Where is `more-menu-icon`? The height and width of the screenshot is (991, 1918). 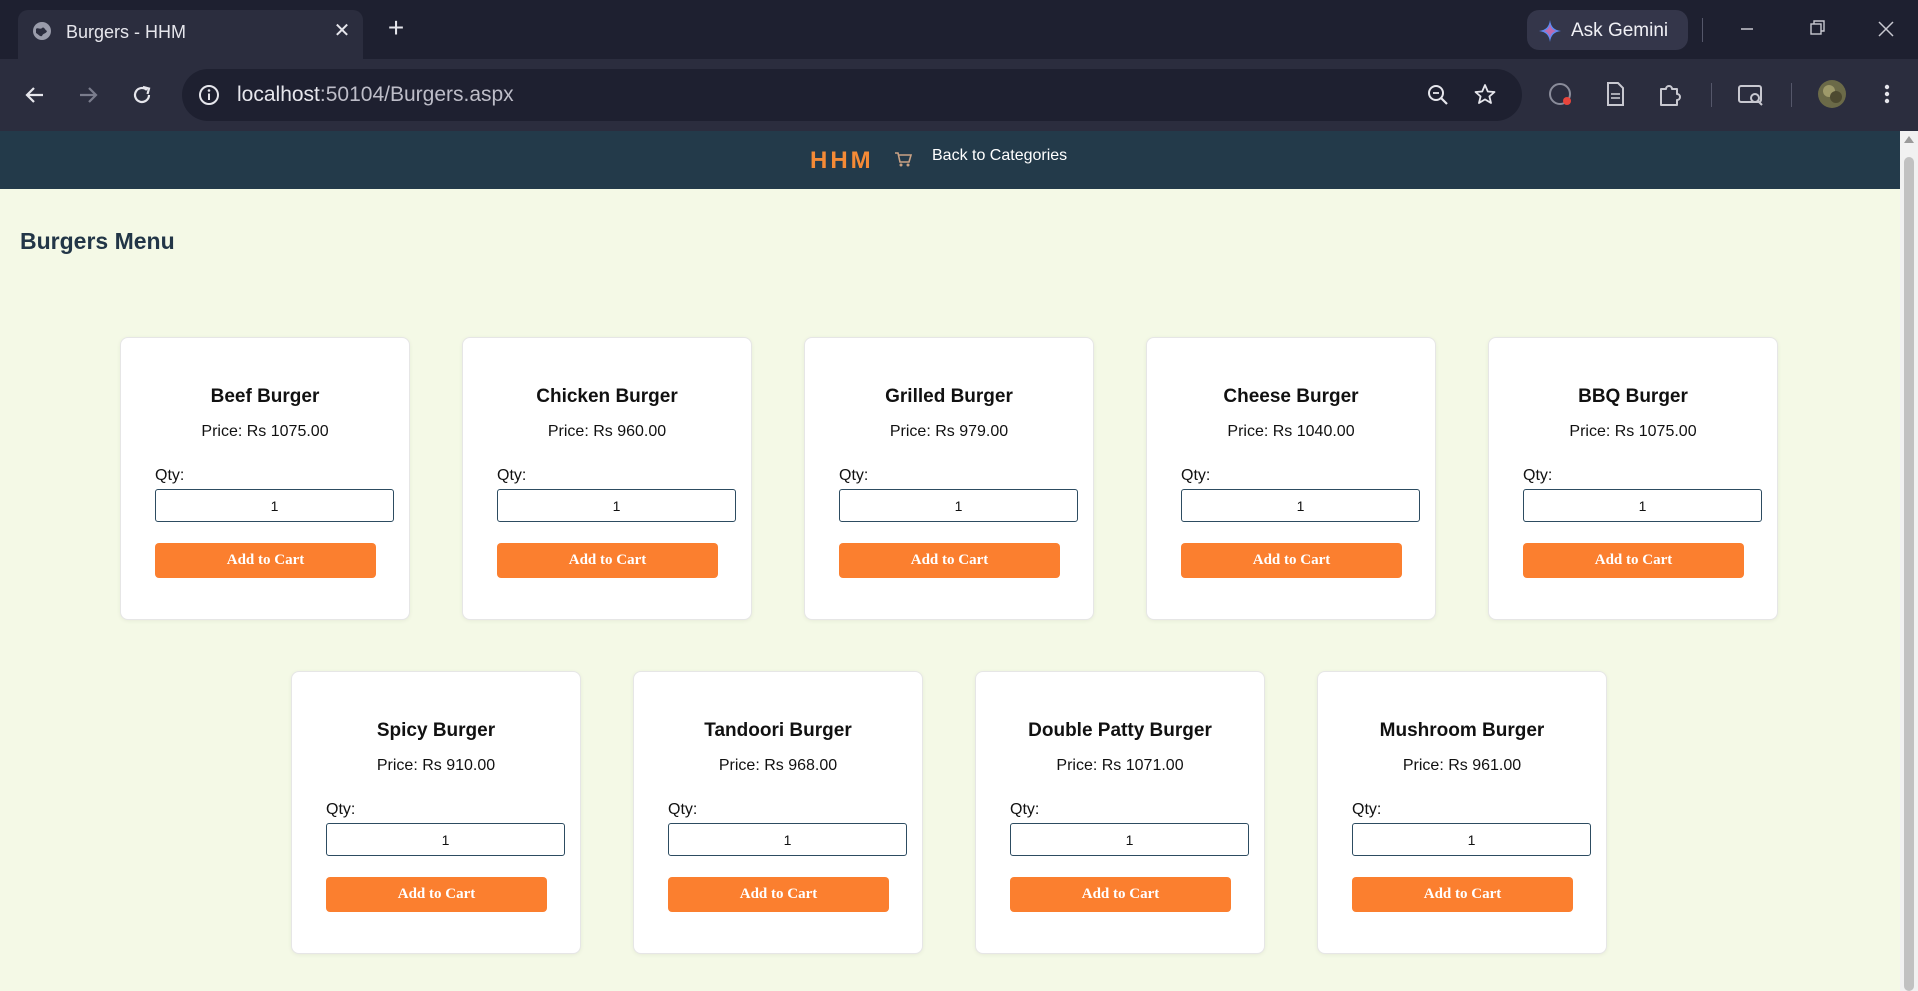 more-menu-icon is located at coordinates (1887, 94).